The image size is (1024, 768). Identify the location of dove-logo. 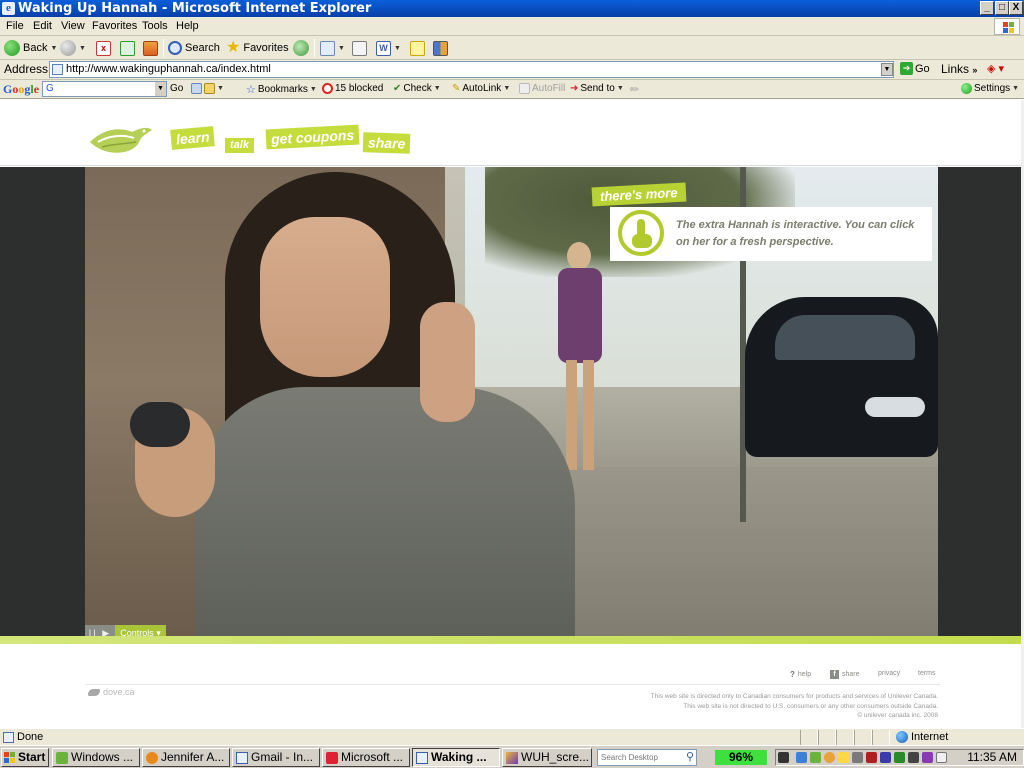
(121, 139).